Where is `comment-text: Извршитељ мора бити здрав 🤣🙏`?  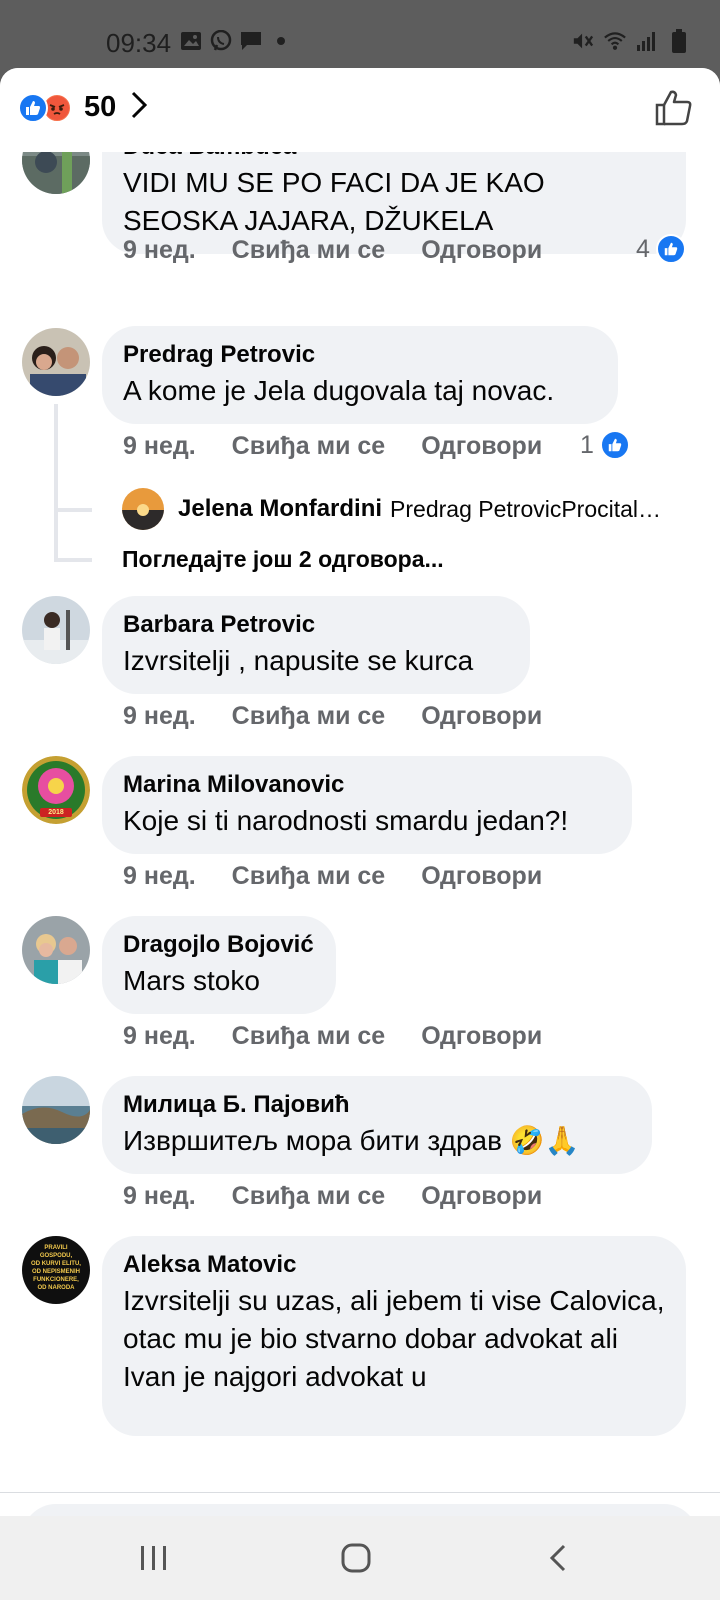 comment-text: Извршитељ мора бити здрав 🤣🙏 is located at coordinates (377, 1141).